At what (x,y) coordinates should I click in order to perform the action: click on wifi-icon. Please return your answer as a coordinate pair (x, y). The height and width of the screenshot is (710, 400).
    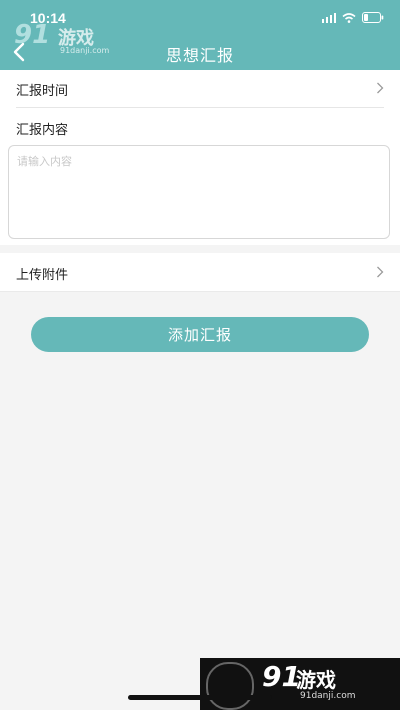
    Looking at the image, I should click on (349, 17).